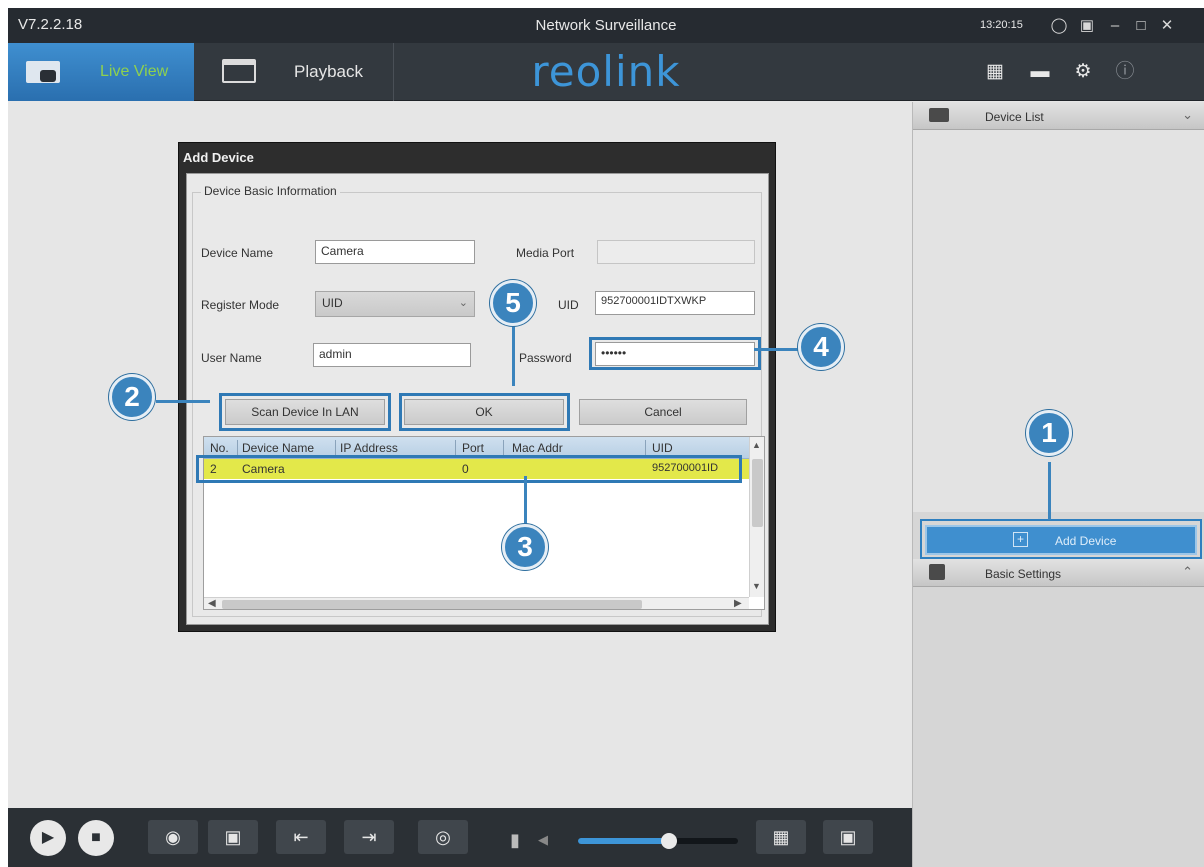  I want to click on device-manager-icon: ▬, so click(1040, 72).